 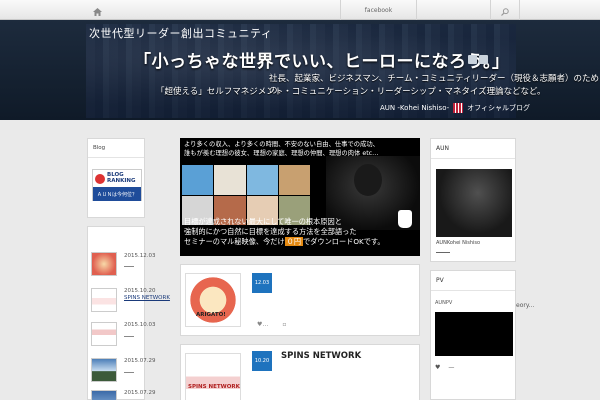 What do you see at coordinates (270, 232) in the screenshot?
I see `banner-line-2: 強制的にかつ自然に目標を達成する方法を全部語った` at bounding box center [270, 232].